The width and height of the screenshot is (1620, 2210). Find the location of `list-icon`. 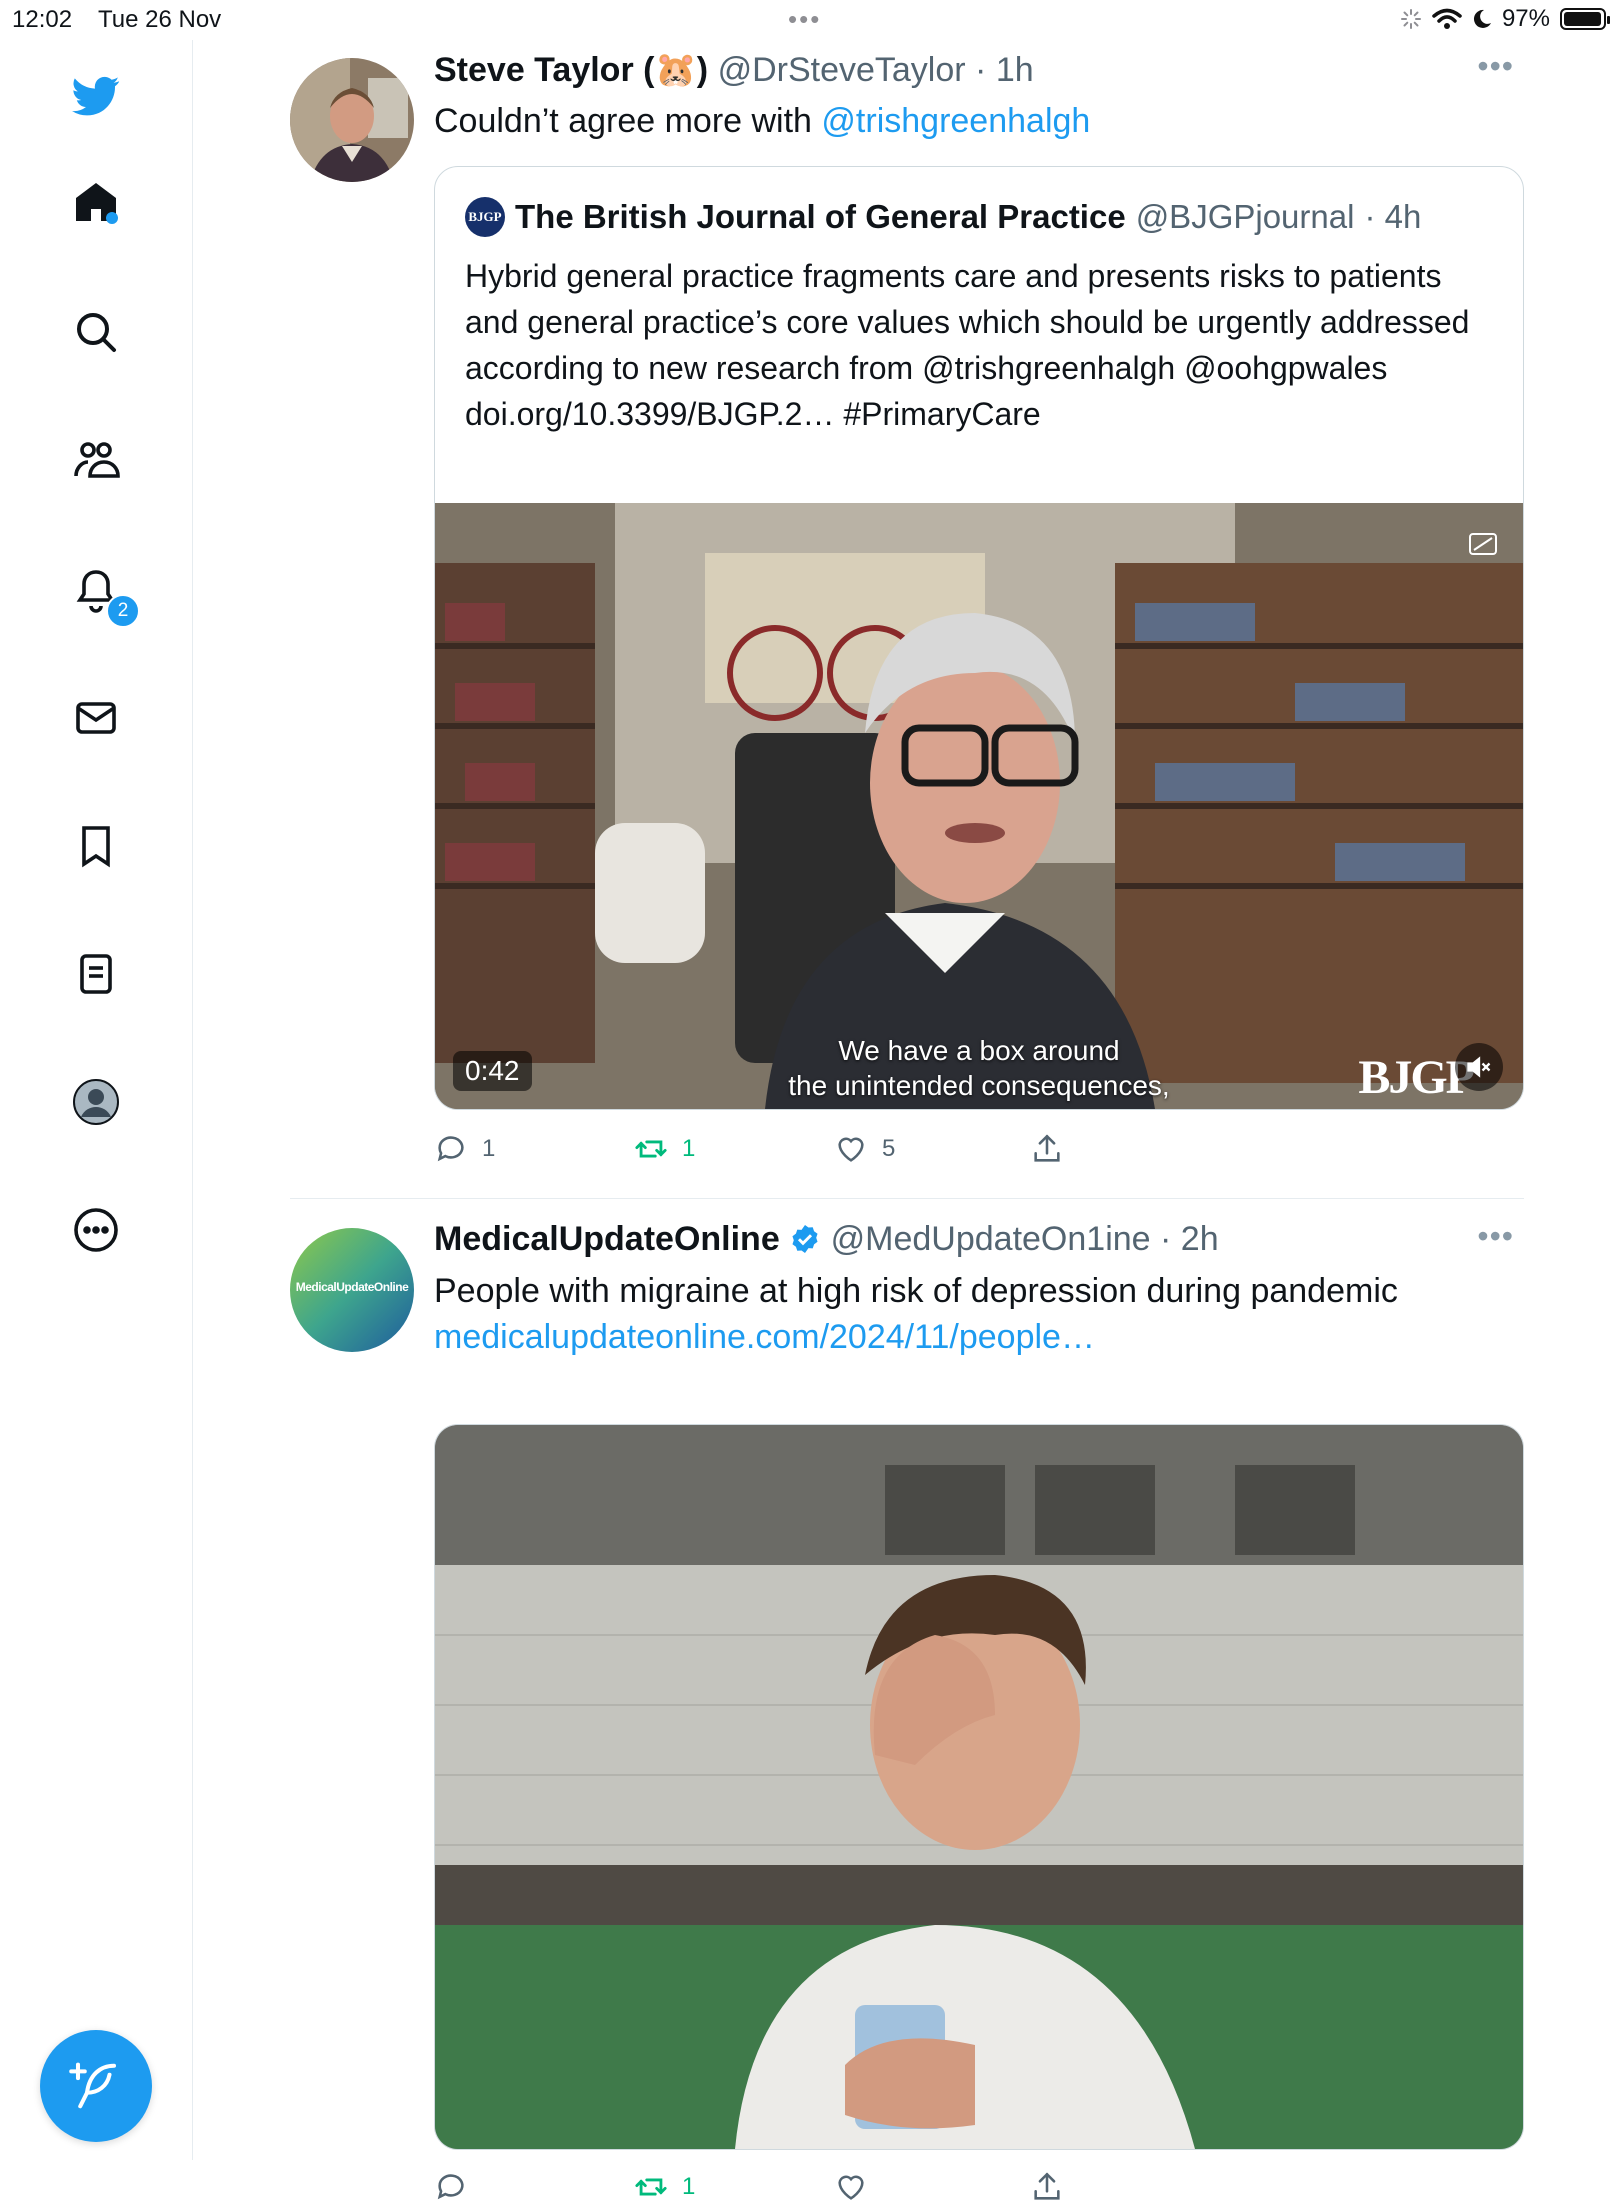

list-icon is located at coordinates (96, 974).